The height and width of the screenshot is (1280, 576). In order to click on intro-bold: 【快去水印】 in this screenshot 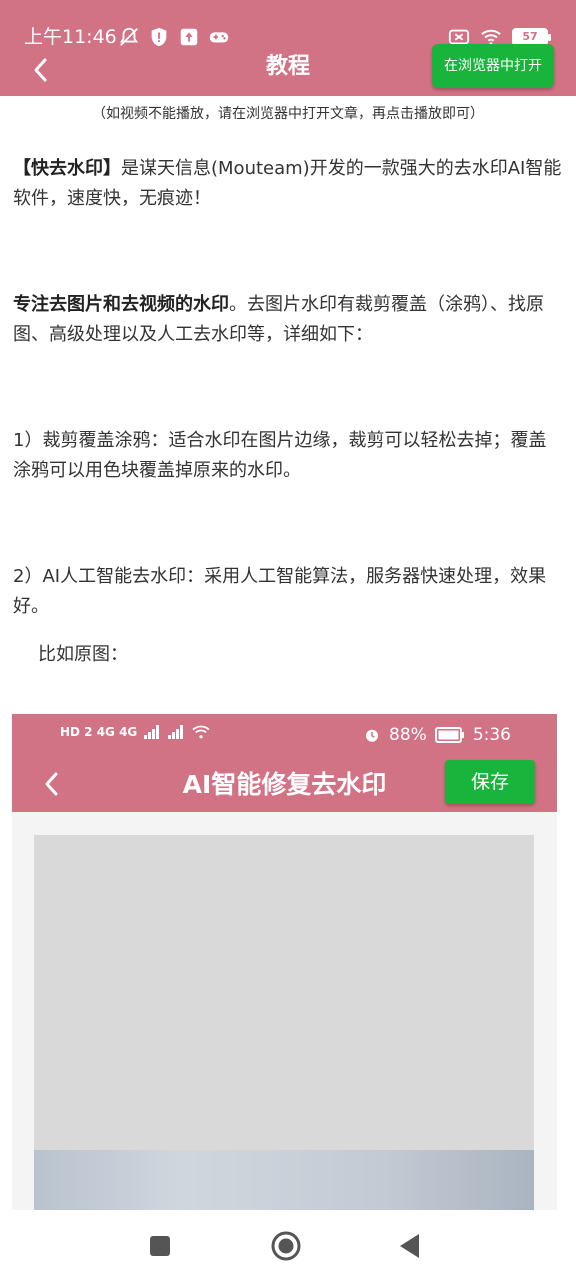, I will do `click(67, 168)`.